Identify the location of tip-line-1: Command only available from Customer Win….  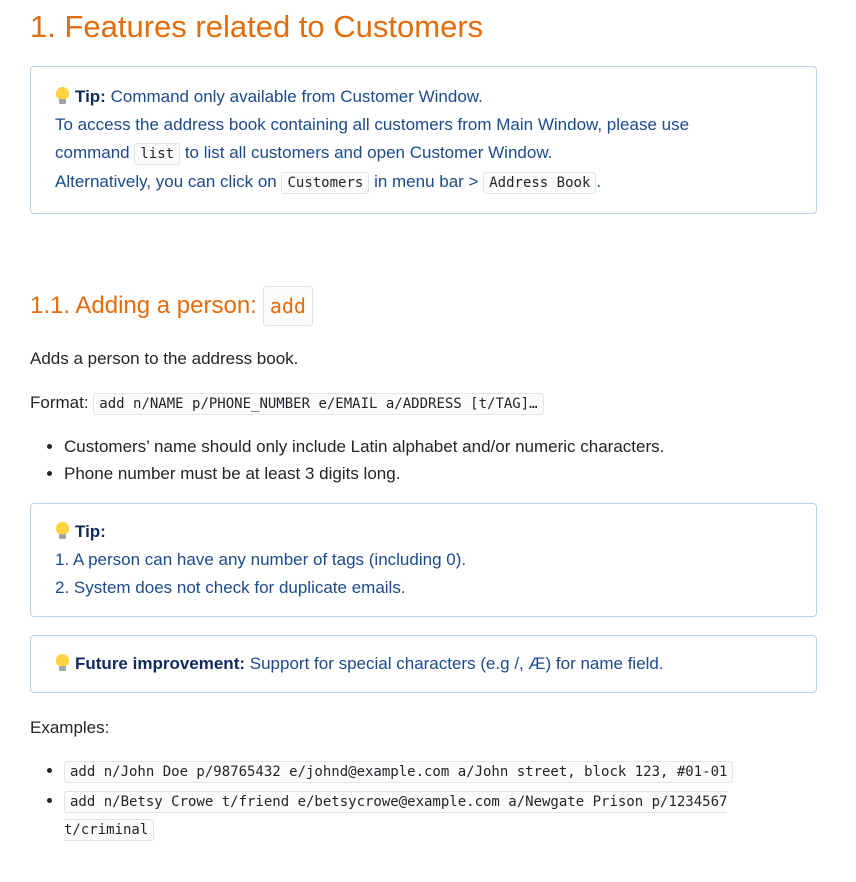
(296, 96).